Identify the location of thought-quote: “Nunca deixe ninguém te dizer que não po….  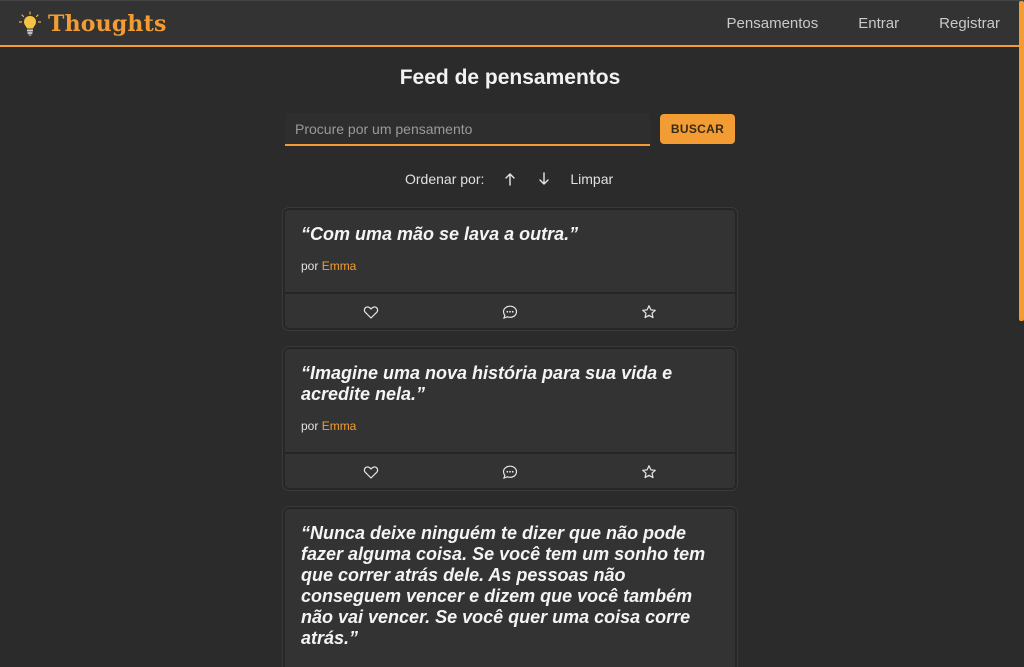
(503, 585).